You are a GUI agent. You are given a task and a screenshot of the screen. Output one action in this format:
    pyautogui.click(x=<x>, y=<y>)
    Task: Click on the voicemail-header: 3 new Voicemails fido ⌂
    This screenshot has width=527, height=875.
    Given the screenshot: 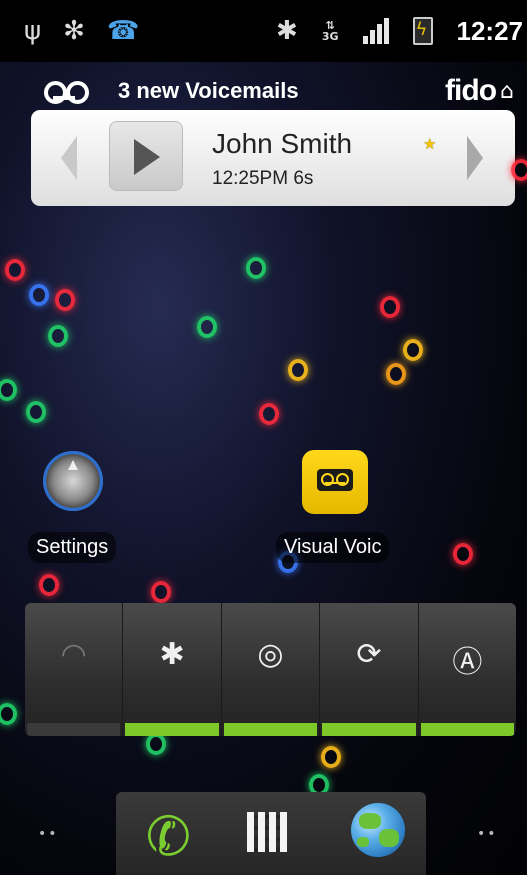 What is the action you would take?
    pyautogui.click(x=279, y=90)
    